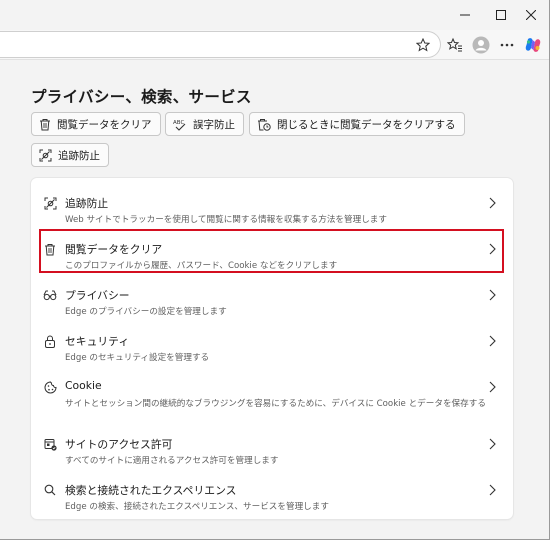 This screenshot has width=550, height=540. I want to click on setting-description: Edge の検索、接続されたエクスペリエンス、サービスを管理します, so click(197, 507).